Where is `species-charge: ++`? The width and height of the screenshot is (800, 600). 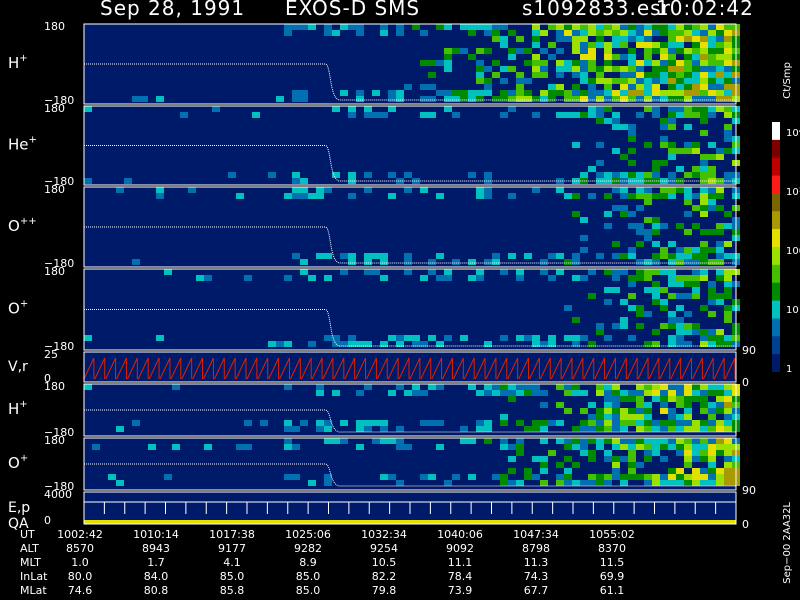 species-charge: ++ is located at coordinates (28, 221).